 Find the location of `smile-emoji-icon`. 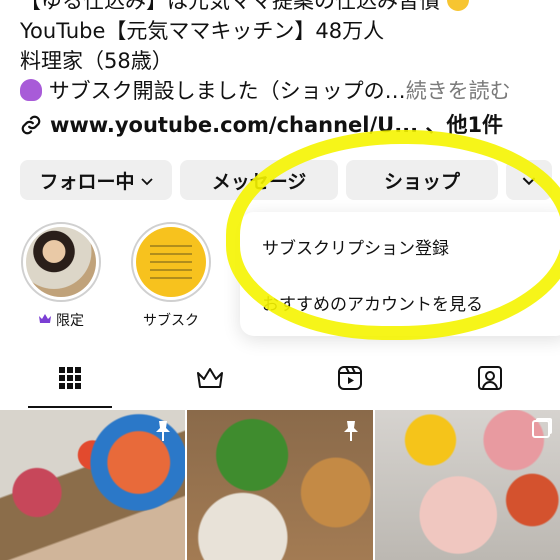

smile-emoji-icon is located at coordinates (457, 5).